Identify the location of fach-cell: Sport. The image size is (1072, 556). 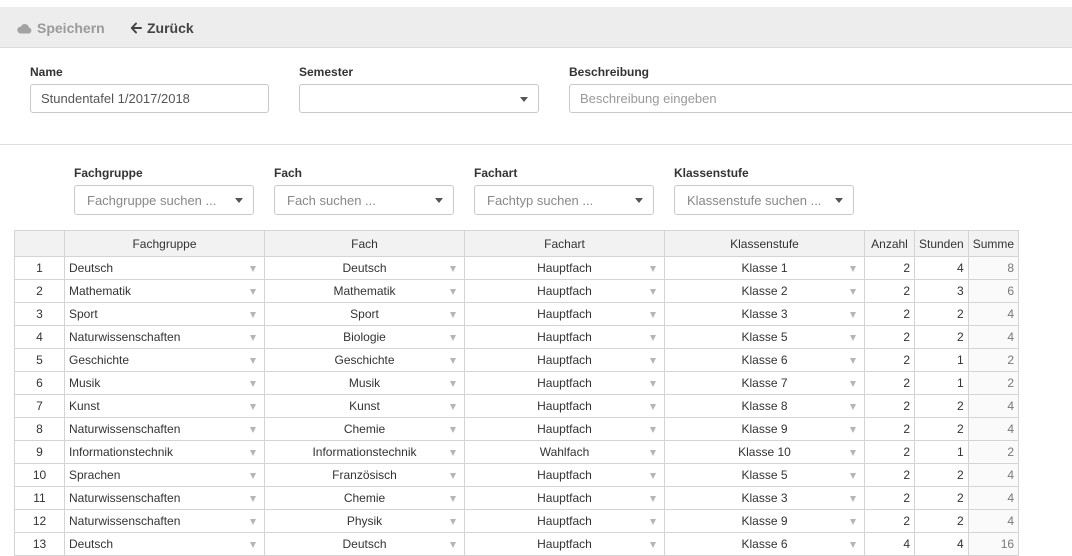
(364, 314).